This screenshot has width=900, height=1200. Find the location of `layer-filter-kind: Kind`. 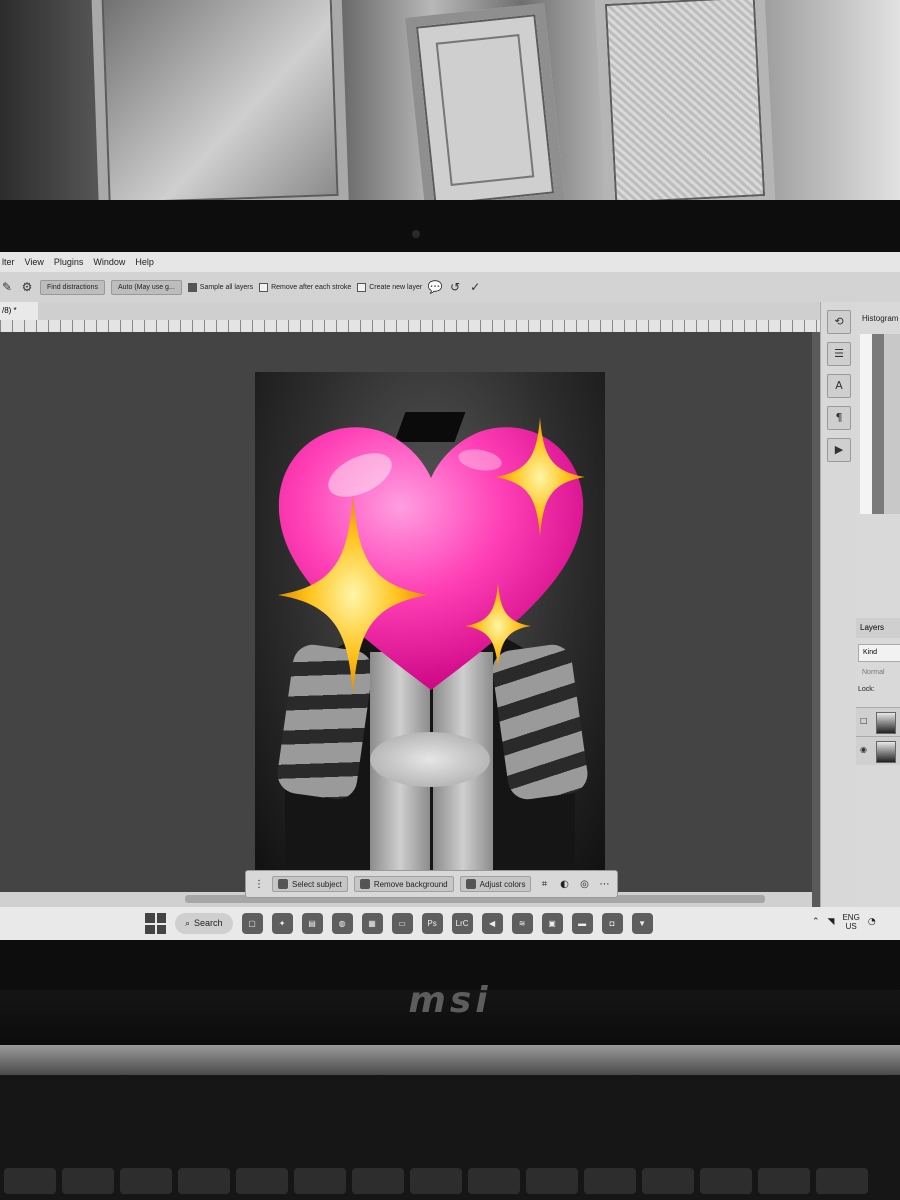

layer-filter-kind: Kind is located at coordinates (879, 653).